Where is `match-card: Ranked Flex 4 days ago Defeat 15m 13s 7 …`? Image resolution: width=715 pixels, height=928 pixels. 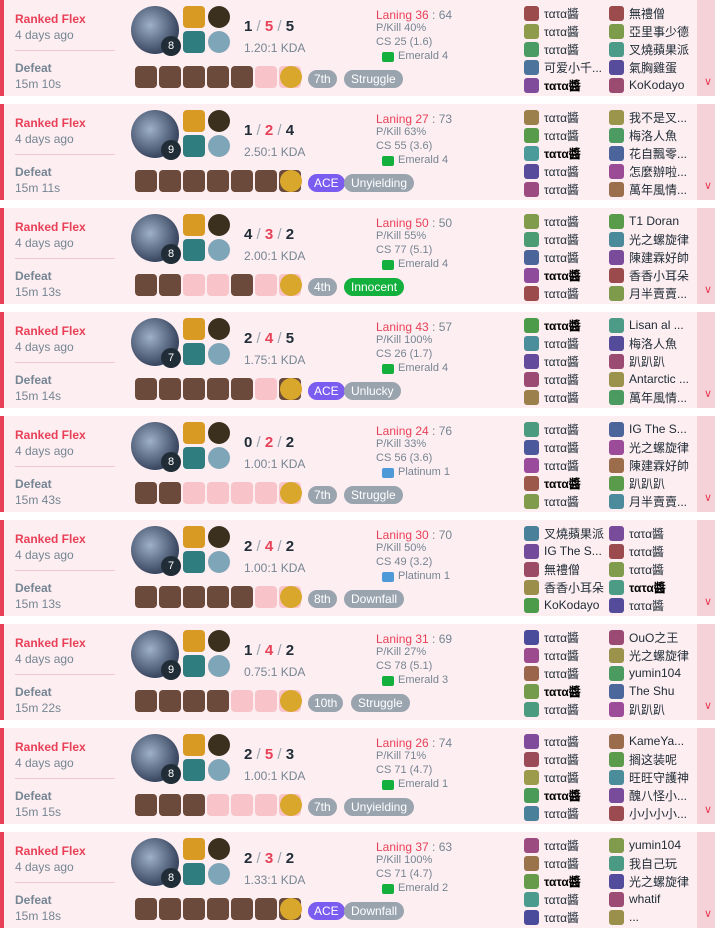
match-card: Ranked Flex 4 days ago Defeat 15m 13s 7 … is located at coordinates (357, 568).